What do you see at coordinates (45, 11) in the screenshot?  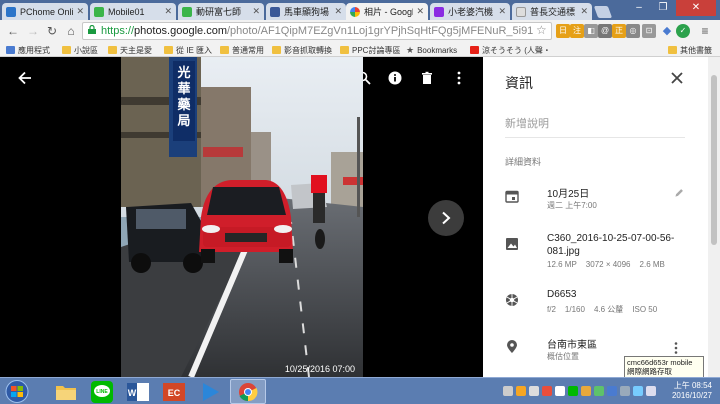 I see `tab-pchome: PChome Online ✕` at bounding box center [45, 11].